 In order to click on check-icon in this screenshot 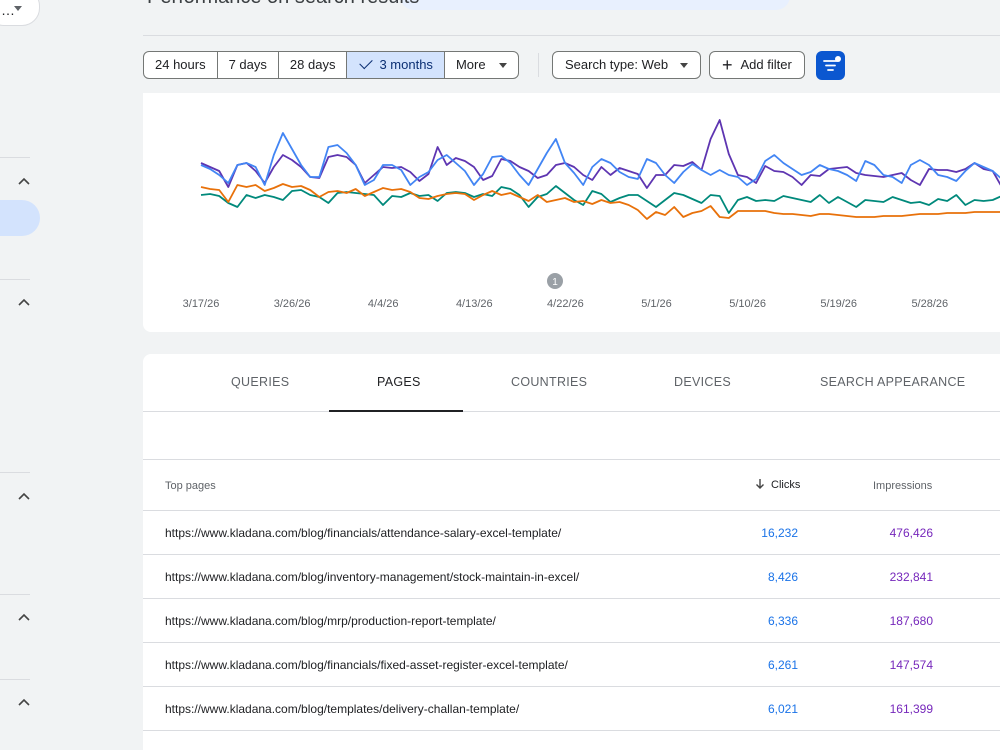, I will do `click(366, 62)`.